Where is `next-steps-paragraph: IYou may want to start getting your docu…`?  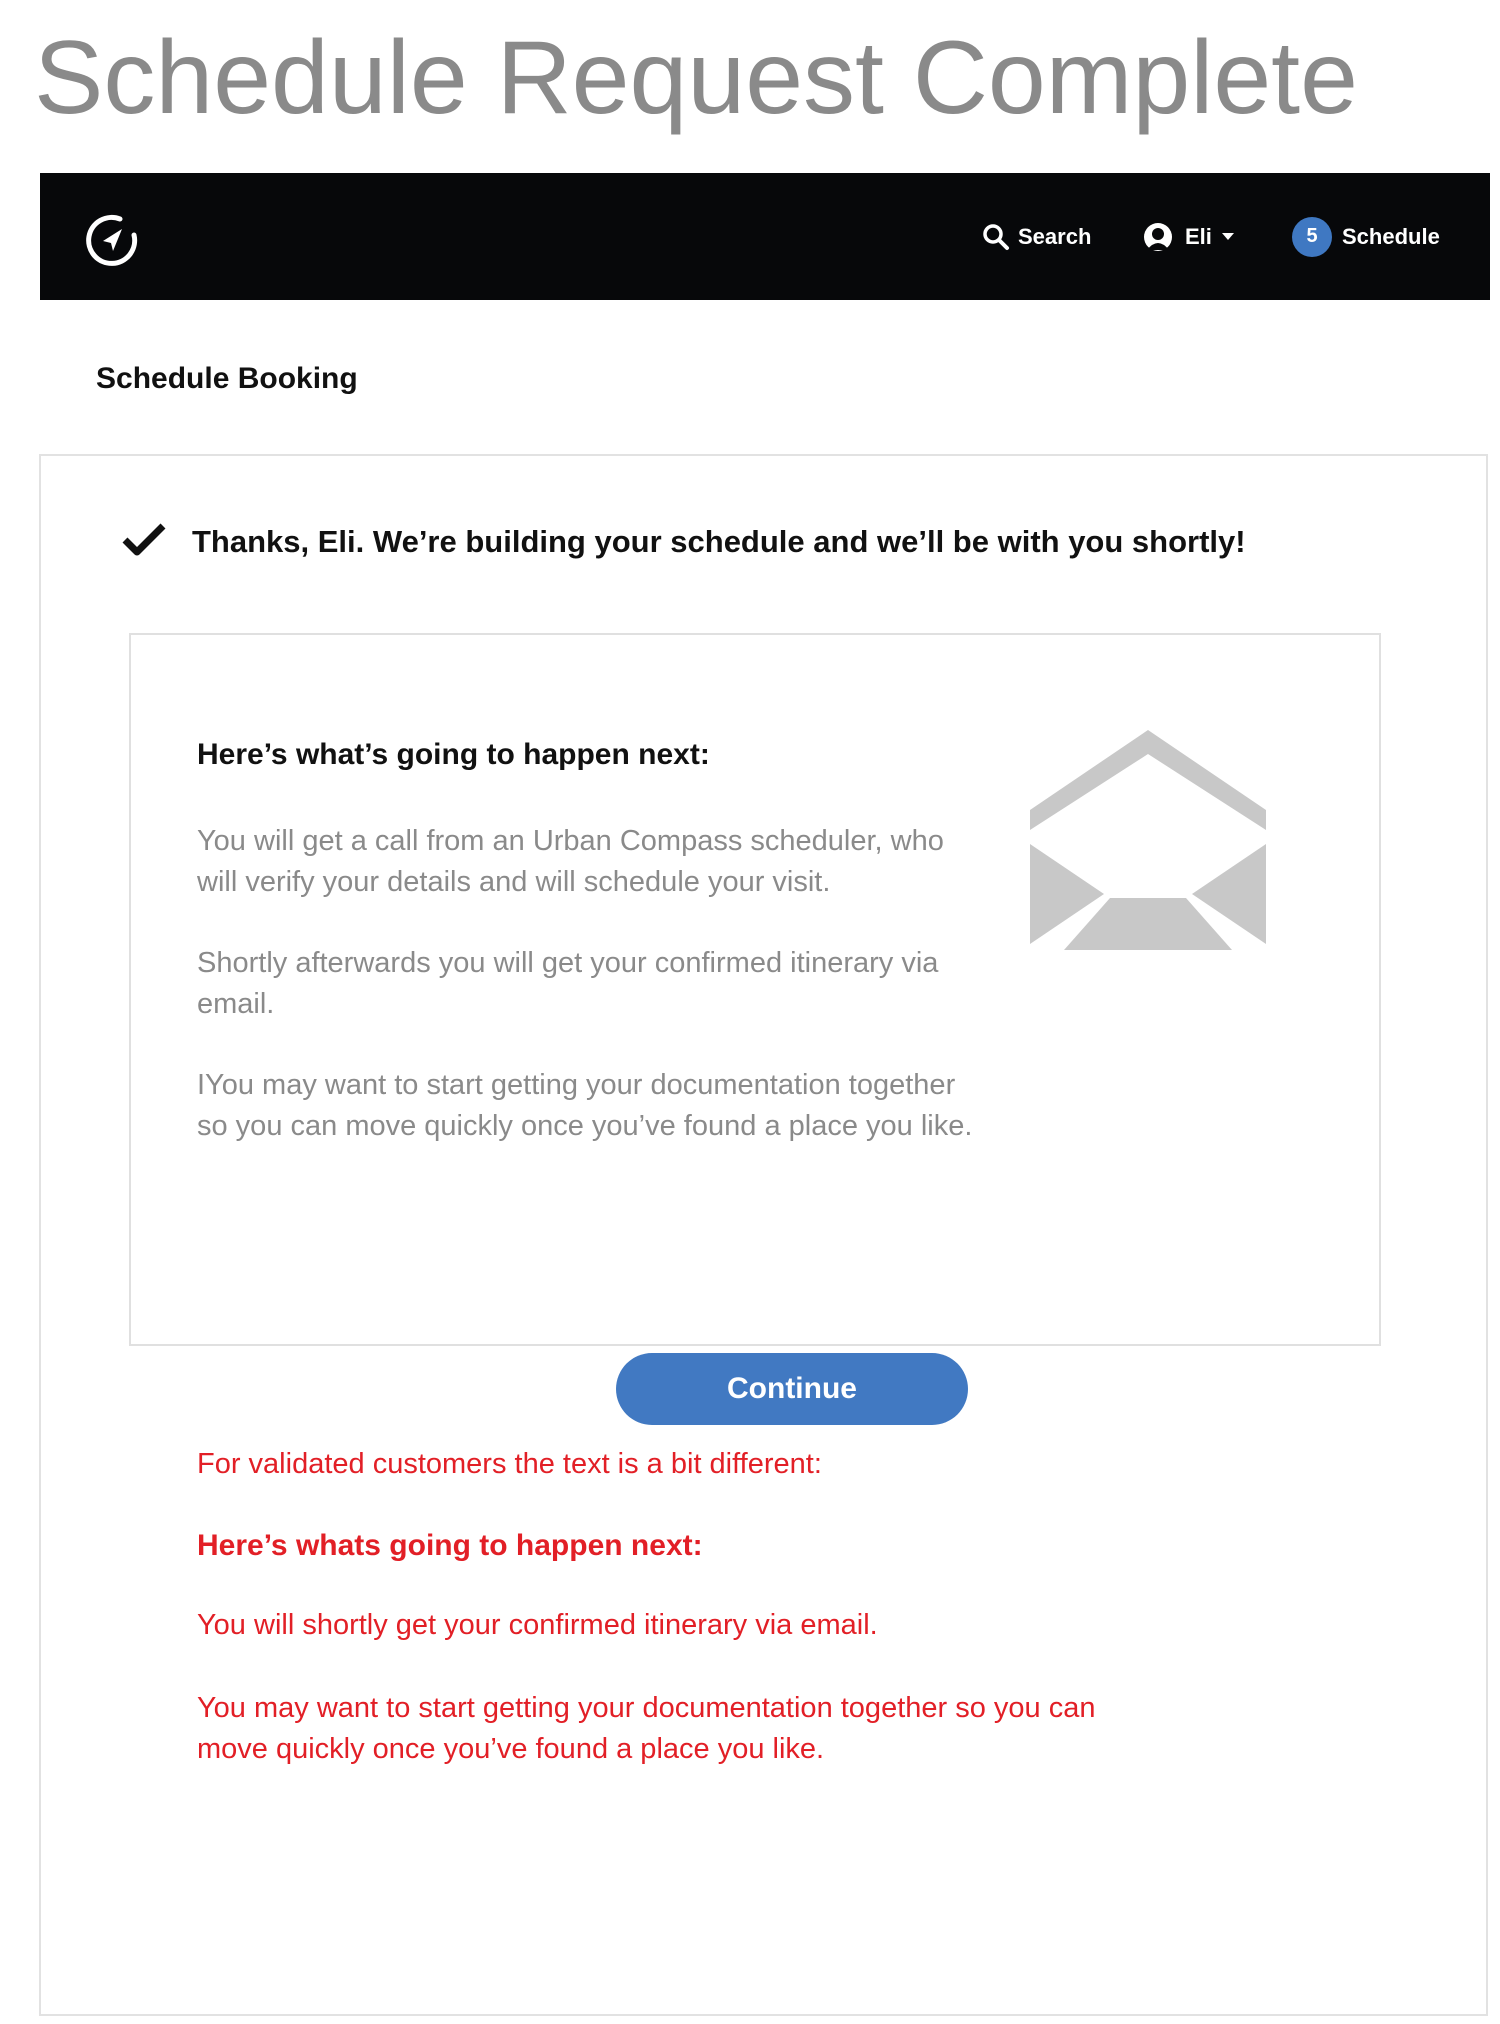 next-steps-paragraph: IYou may want to start getting your docu… is located at coordinates (585, 1105).